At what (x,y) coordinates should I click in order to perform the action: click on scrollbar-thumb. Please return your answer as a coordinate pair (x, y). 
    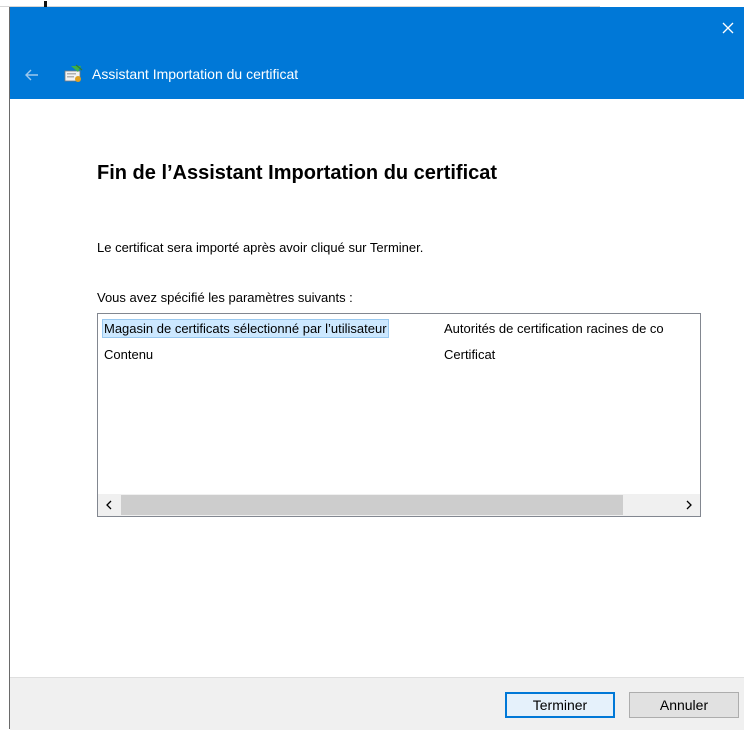
    Looking at the image, I should click on (372, 505).